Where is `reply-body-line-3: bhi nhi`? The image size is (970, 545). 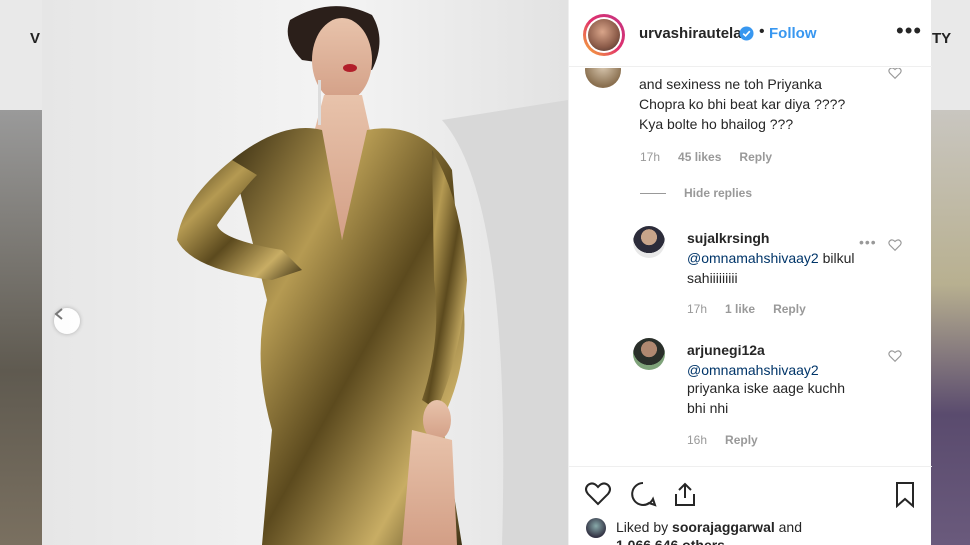 reply-body-line-3: bhi nhi is located at coordinates (708, 408).